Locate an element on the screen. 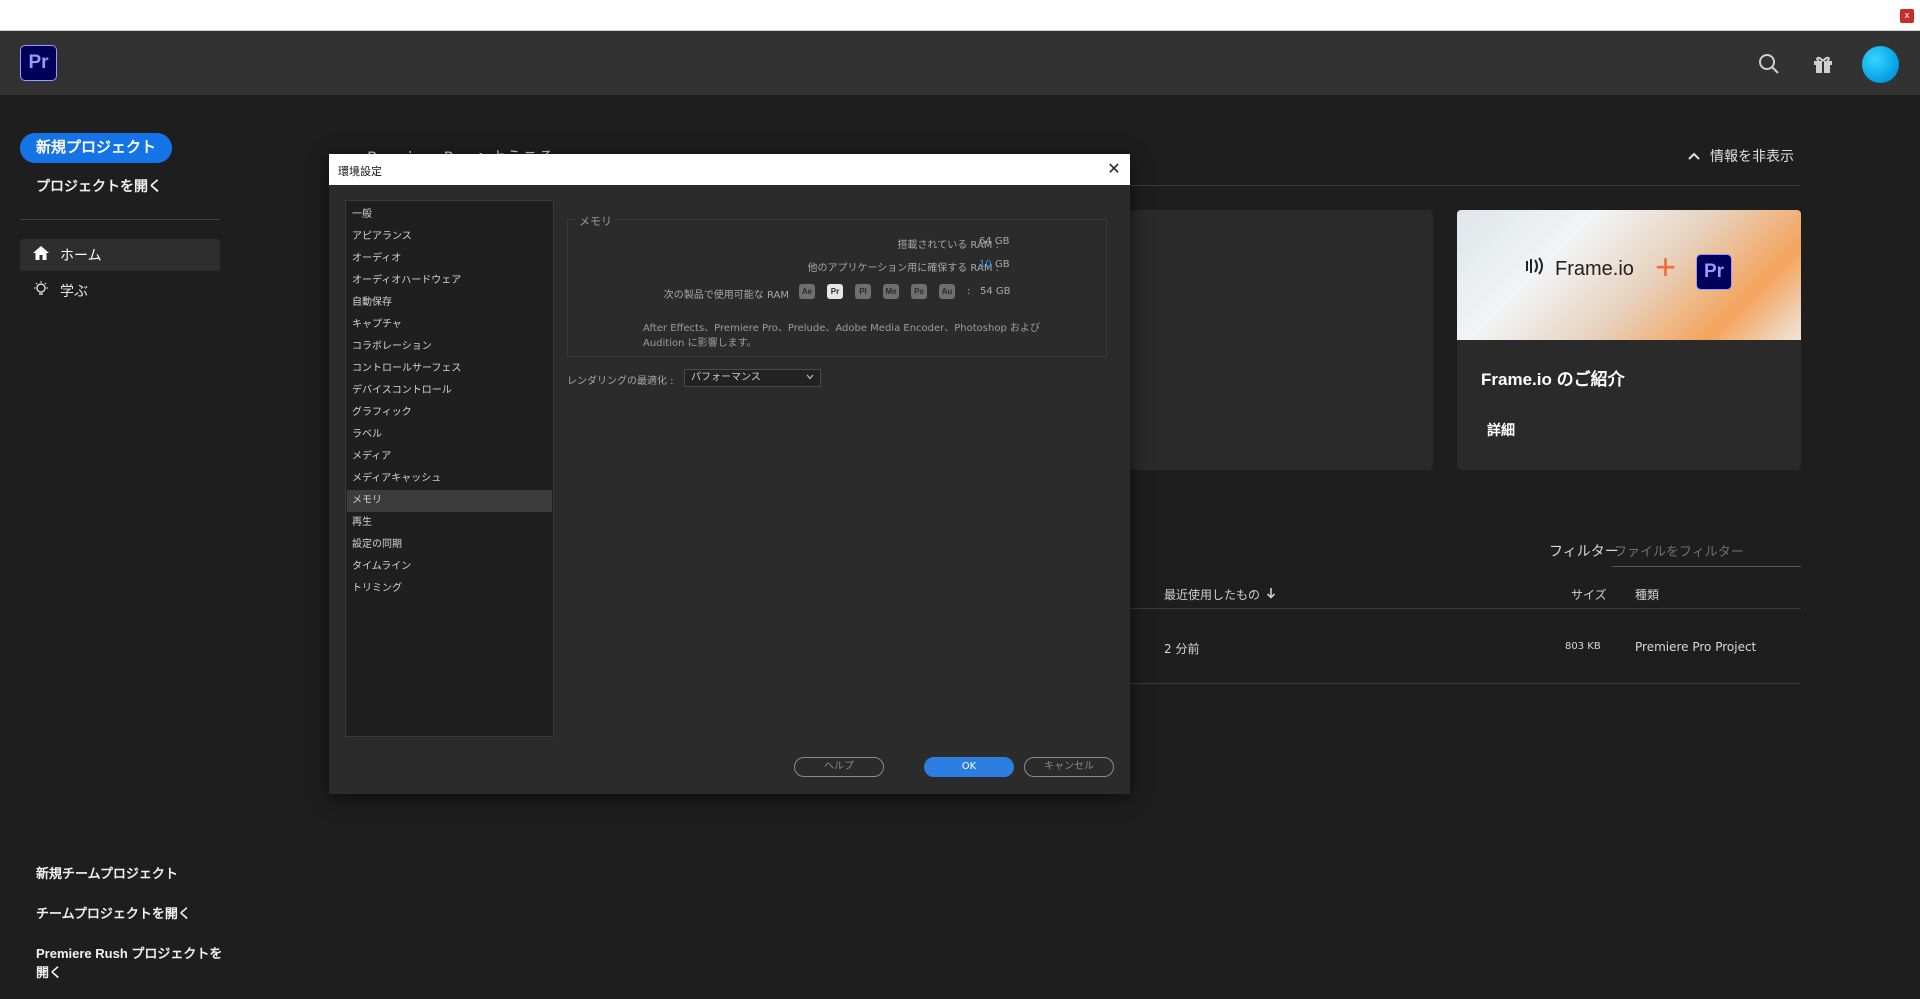 This screenshot has height=999, width=1920. app-badge-ae: Ae is located at coordinates (807, 291).